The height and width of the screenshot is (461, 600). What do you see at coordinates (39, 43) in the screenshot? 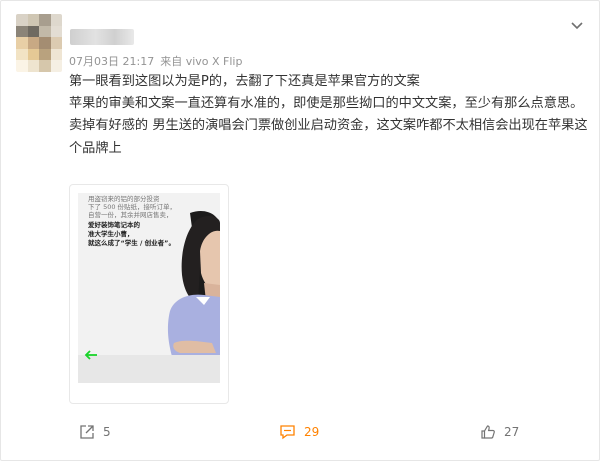
I see `avatar` at bounding box center [39, 43].